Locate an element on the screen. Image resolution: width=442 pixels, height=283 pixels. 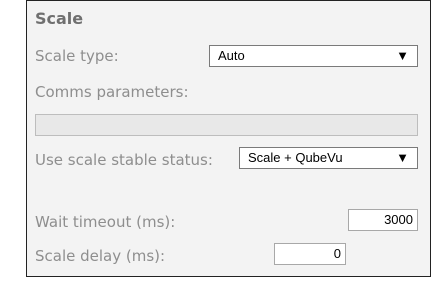
scale-type-select: Auto ▼ is located at coordinates (313, 56).